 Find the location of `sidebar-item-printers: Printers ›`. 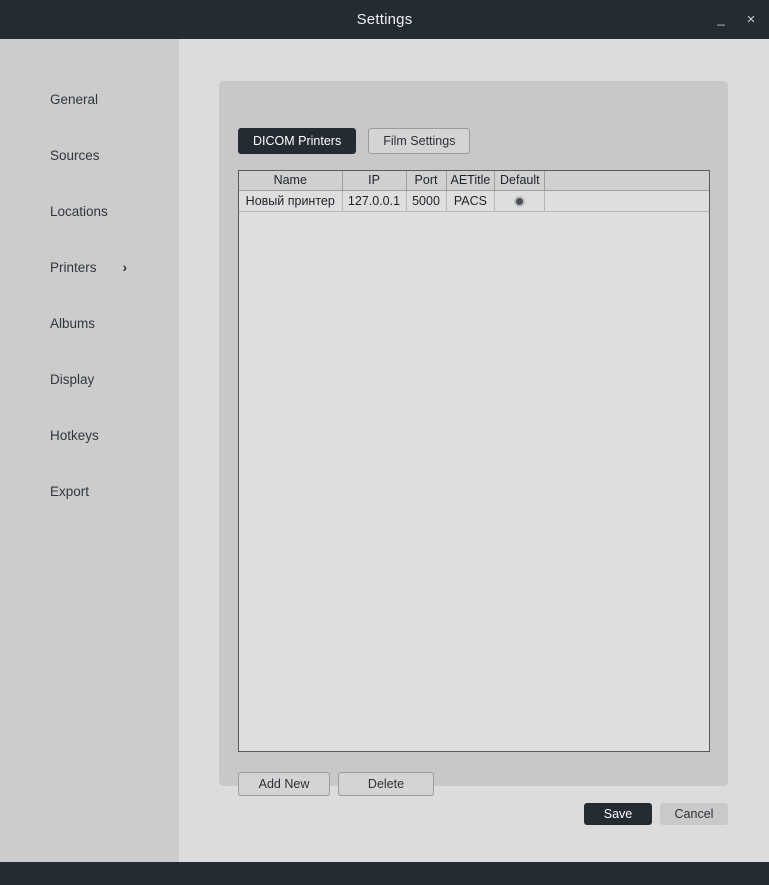

sidebar-item-printers: Printers › is located at coordinates (89, 288).